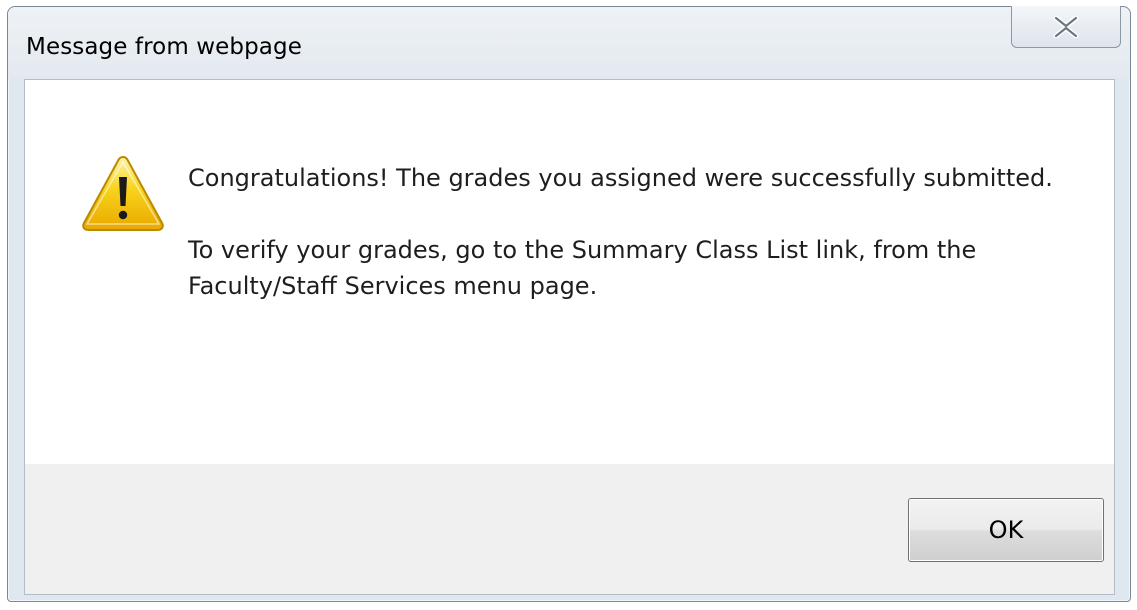  Describe the element at coordinates (123, 193) in the screenshot. I see `warning-icon` at that location.